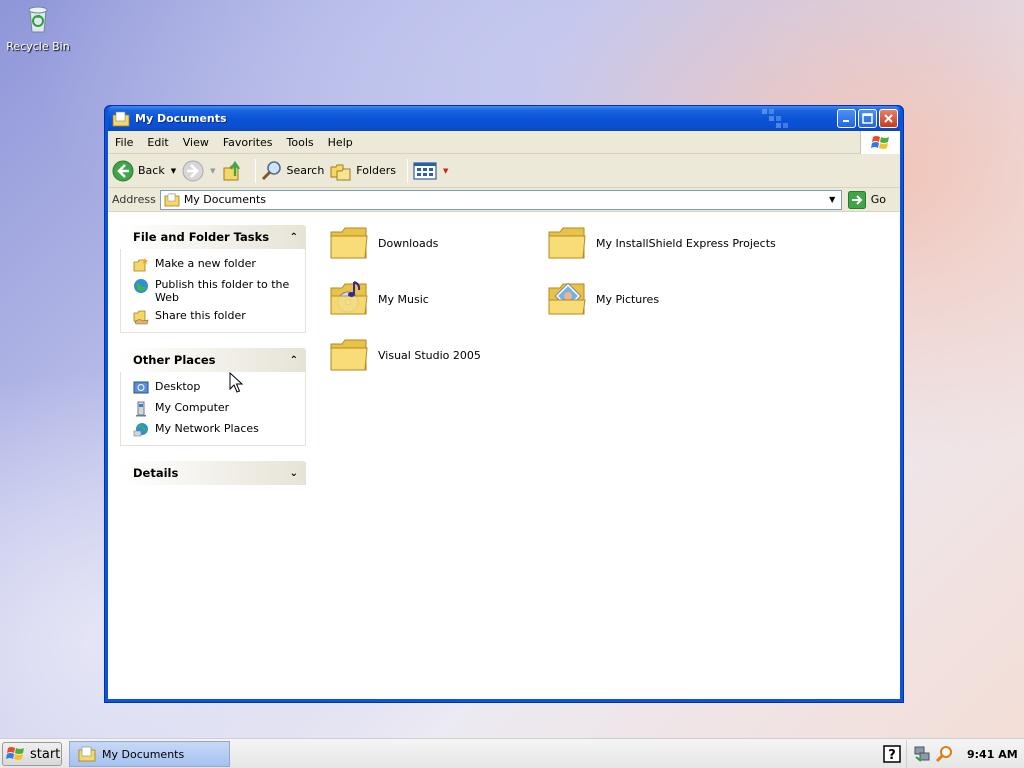 This screenshot has height=768, width=1024. I want to click on place-my-computer: My Computer, so click(216, 409).